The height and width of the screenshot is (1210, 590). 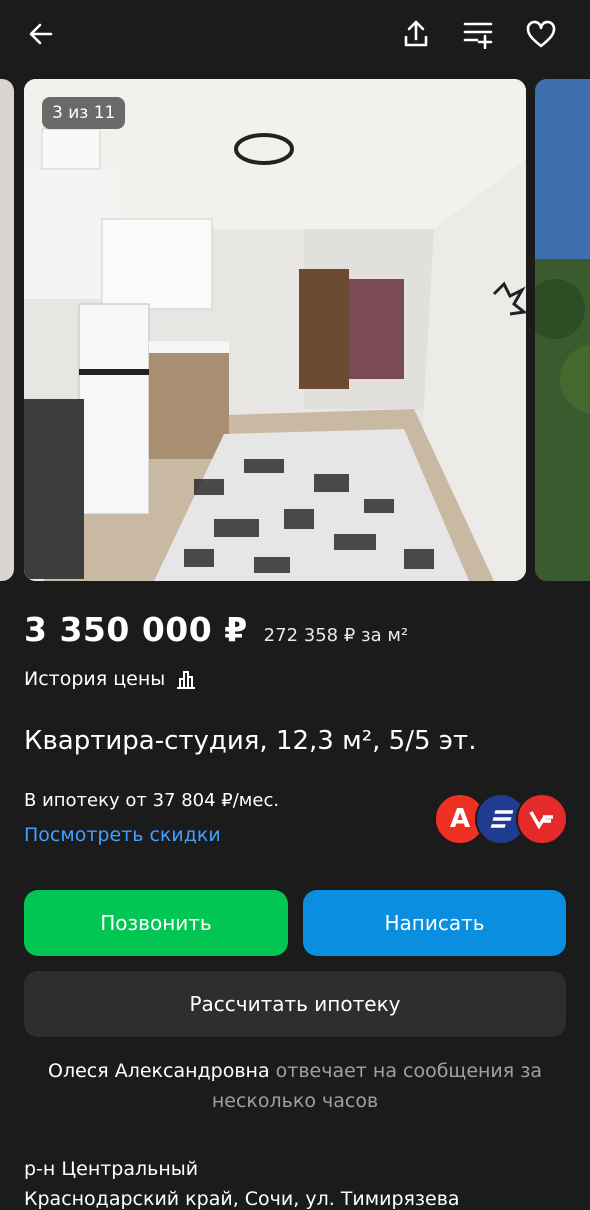 What do you see at coordinates (478, 34) in the screenshot?
I see `compare-icon` at bounding box center [478, 34].